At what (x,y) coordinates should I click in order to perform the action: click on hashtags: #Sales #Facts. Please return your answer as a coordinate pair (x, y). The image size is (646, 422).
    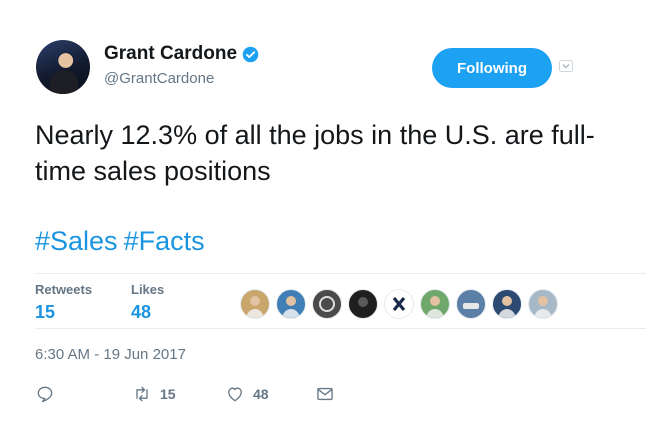
    Looking at the image, I should click on (123, 241).